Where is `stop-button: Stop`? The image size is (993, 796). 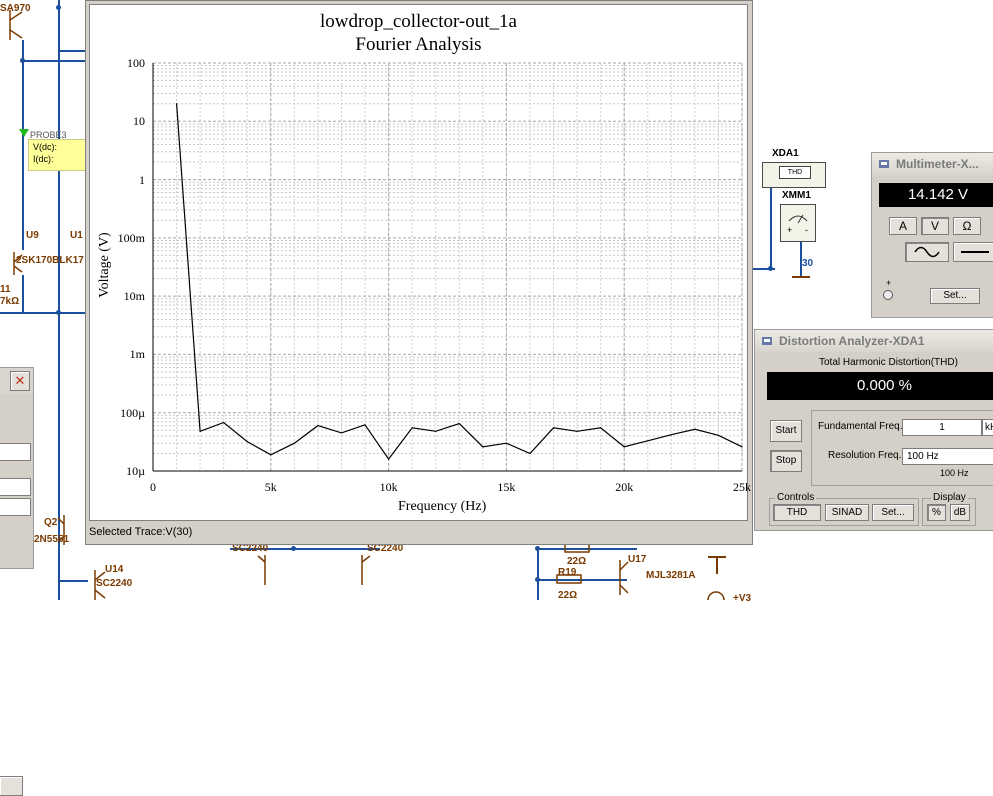 stop-button: Stop is located at coordinates (786, 461).